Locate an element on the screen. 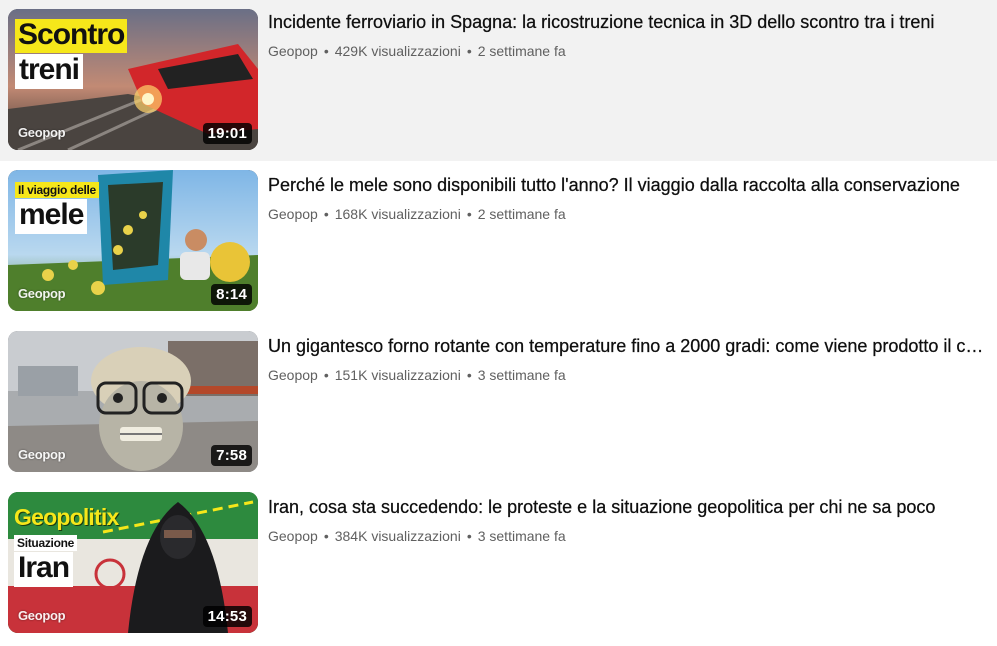 The height and width of the screenshot is (646, 997). thumbnail-series-label: Geopolitix is located at coordinates (66, 517).